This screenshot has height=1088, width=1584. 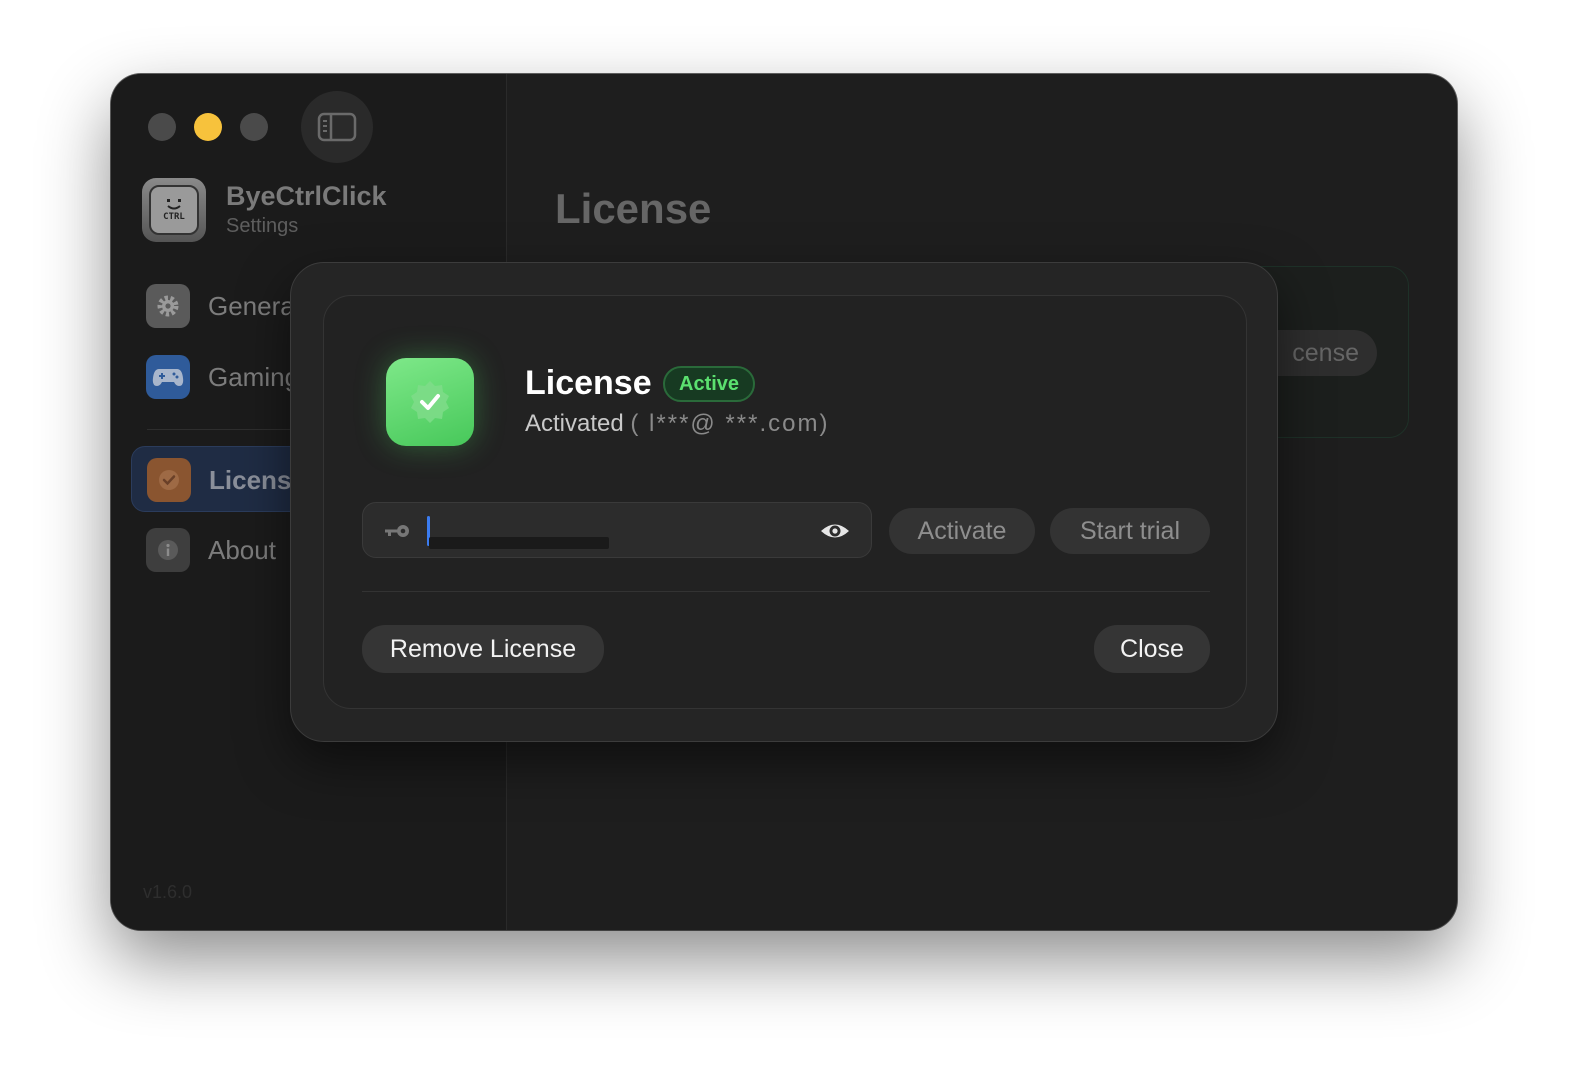 What do you see at coordinates (835, 531) in the screenshot?
I see `show-key-eye-icon` at bounding box center [835, 531].